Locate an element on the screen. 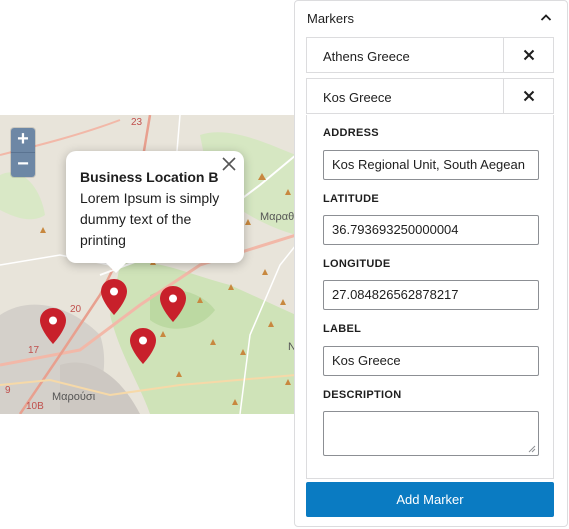 The height and width of the screenshot is (529, 569). map-place-label: Μαρούσι is located at coordinates (74, 397).